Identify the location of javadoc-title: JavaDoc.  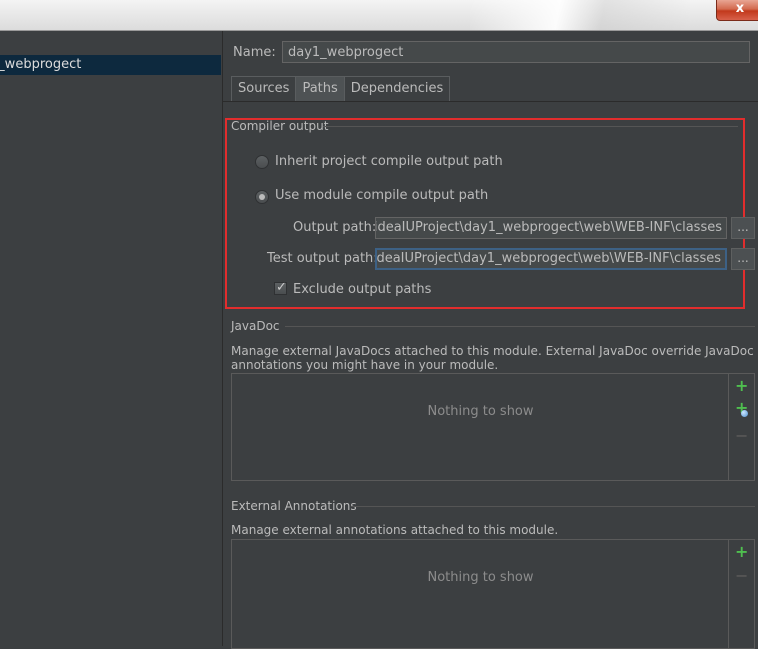
(255, 326).